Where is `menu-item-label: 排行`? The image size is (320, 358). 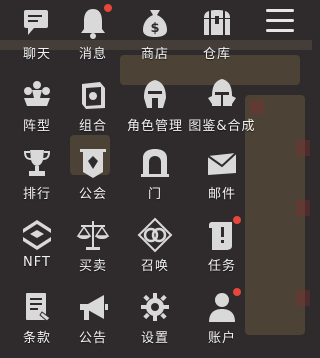
menu-item-label: 排行 is located at coordinates (36, 194).